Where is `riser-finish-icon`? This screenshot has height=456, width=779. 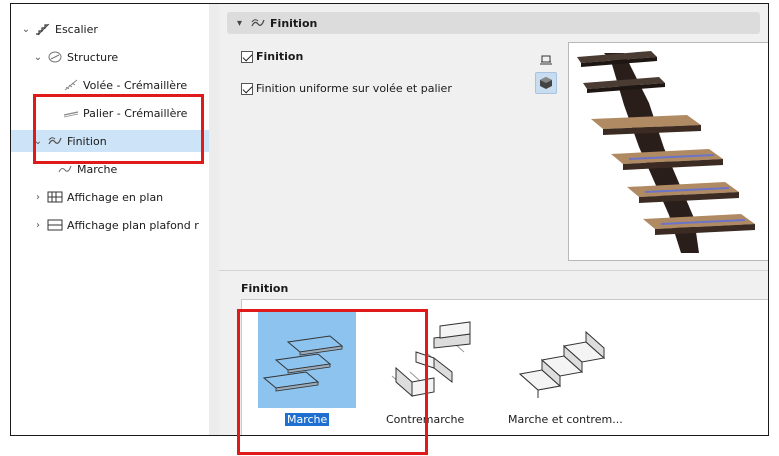 riser-finish-icon is located at coordinates (431, 359).